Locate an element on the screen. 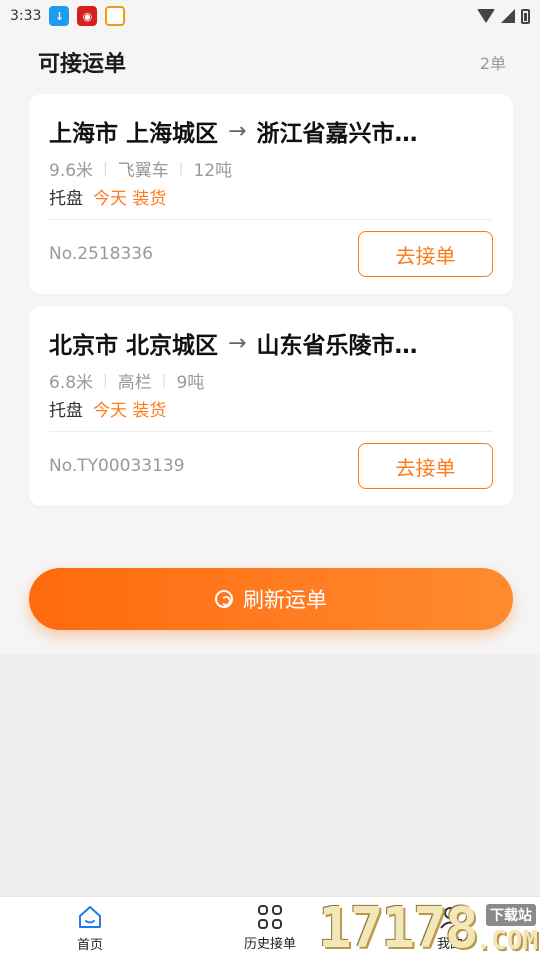 The width and height of the screenshot is (540, 960). tab-label: 我的 is located at coordinates (449, 944).